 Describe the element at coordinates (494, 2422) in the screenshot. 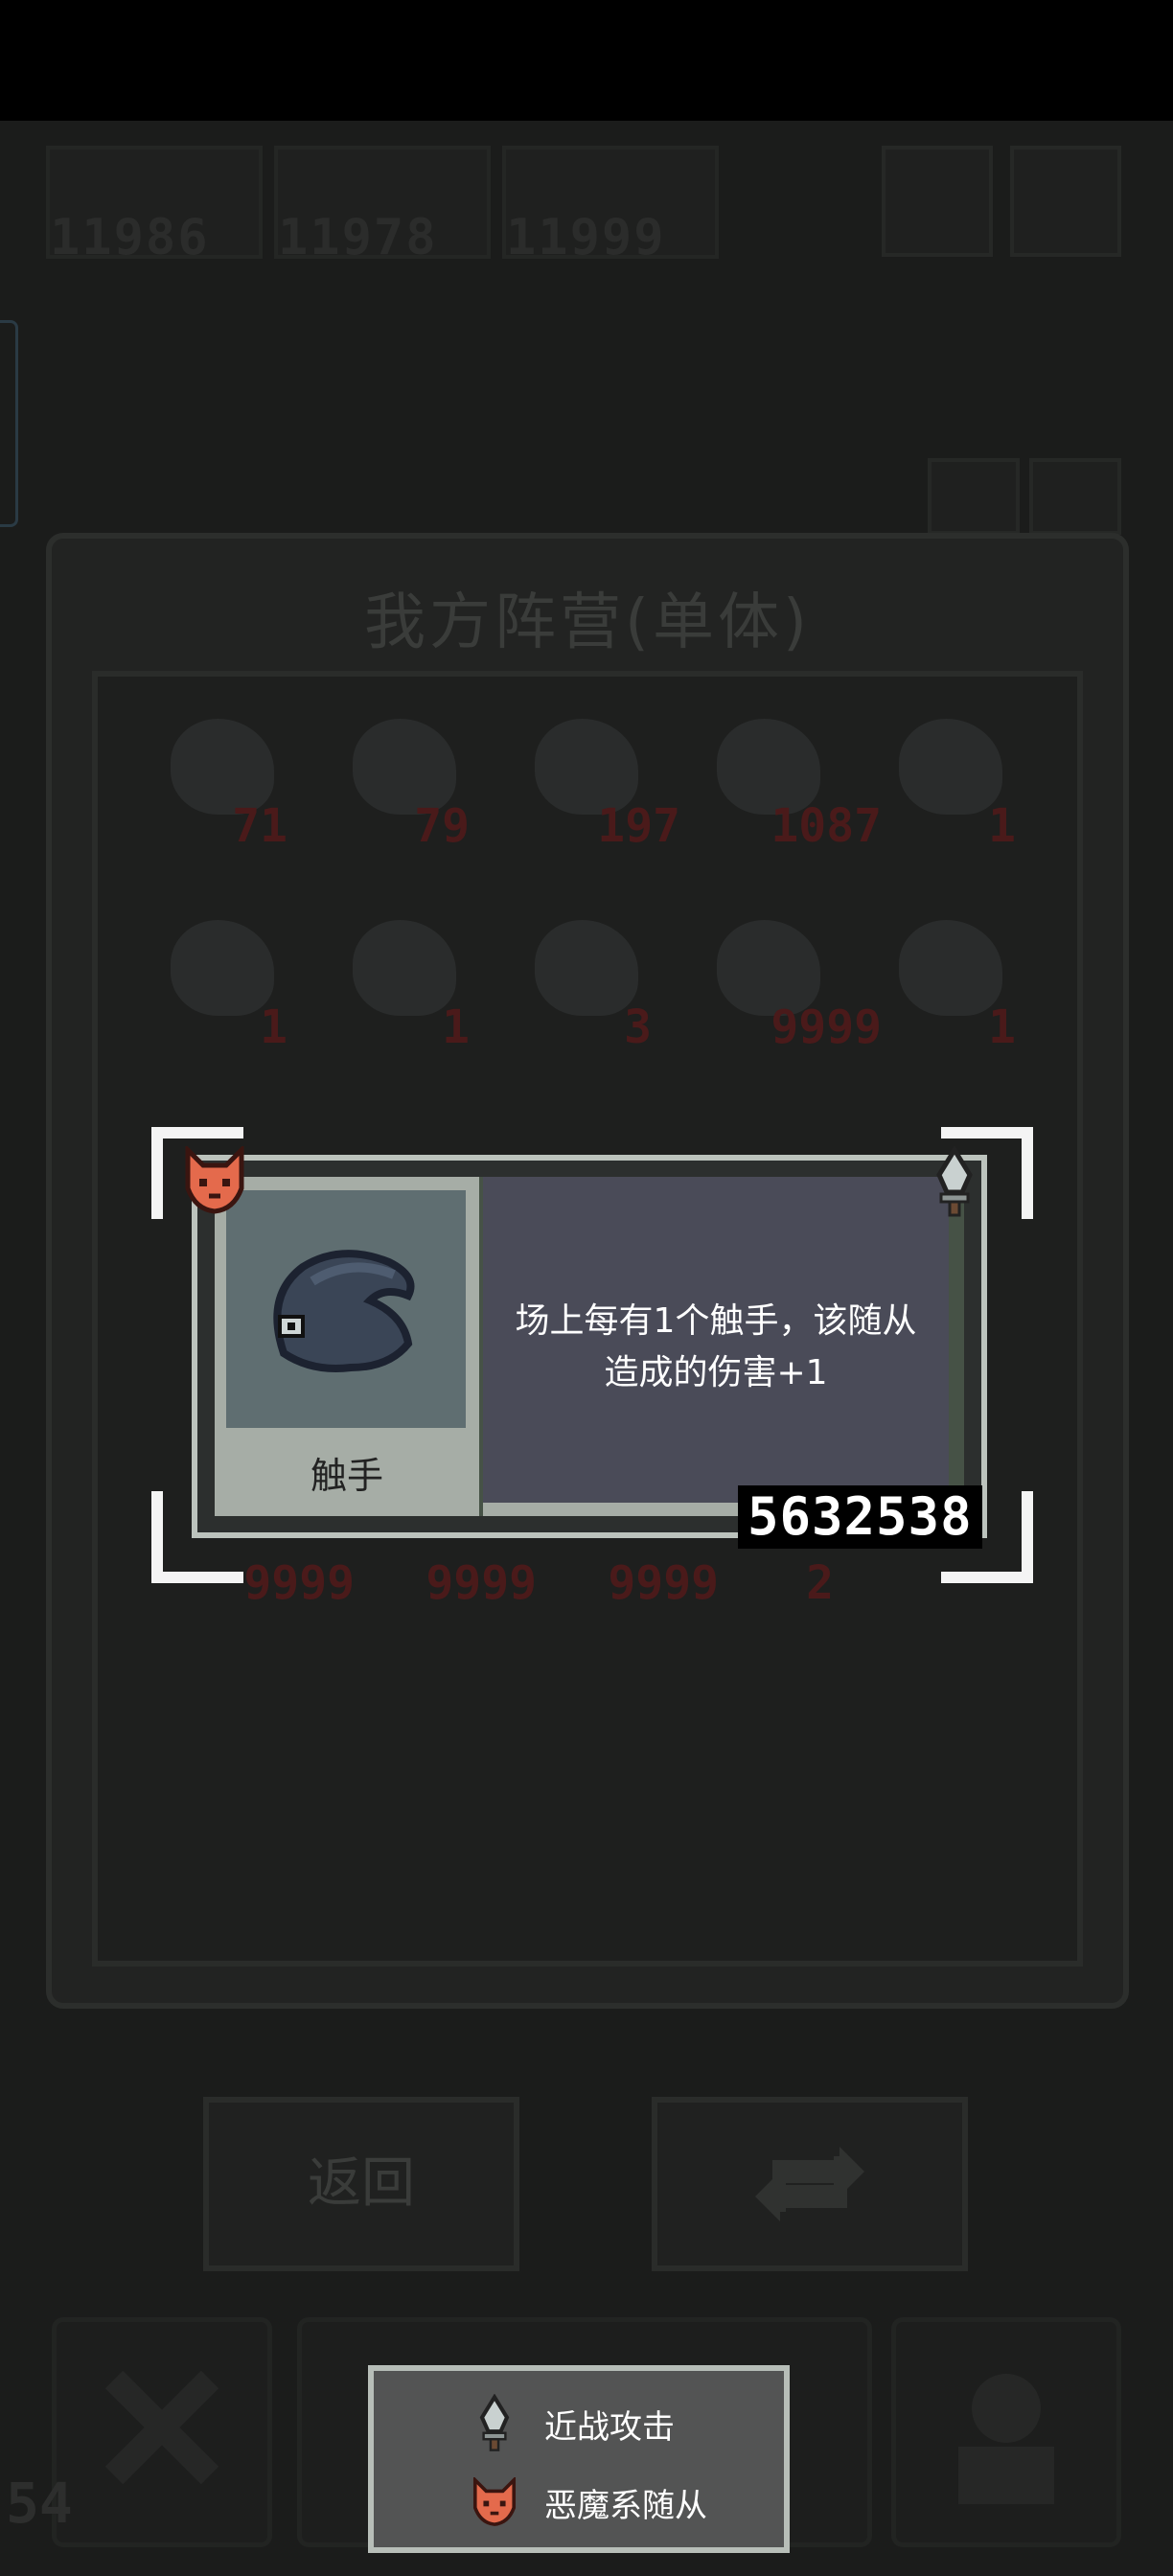

I see `melee-sword-icon` at that location.